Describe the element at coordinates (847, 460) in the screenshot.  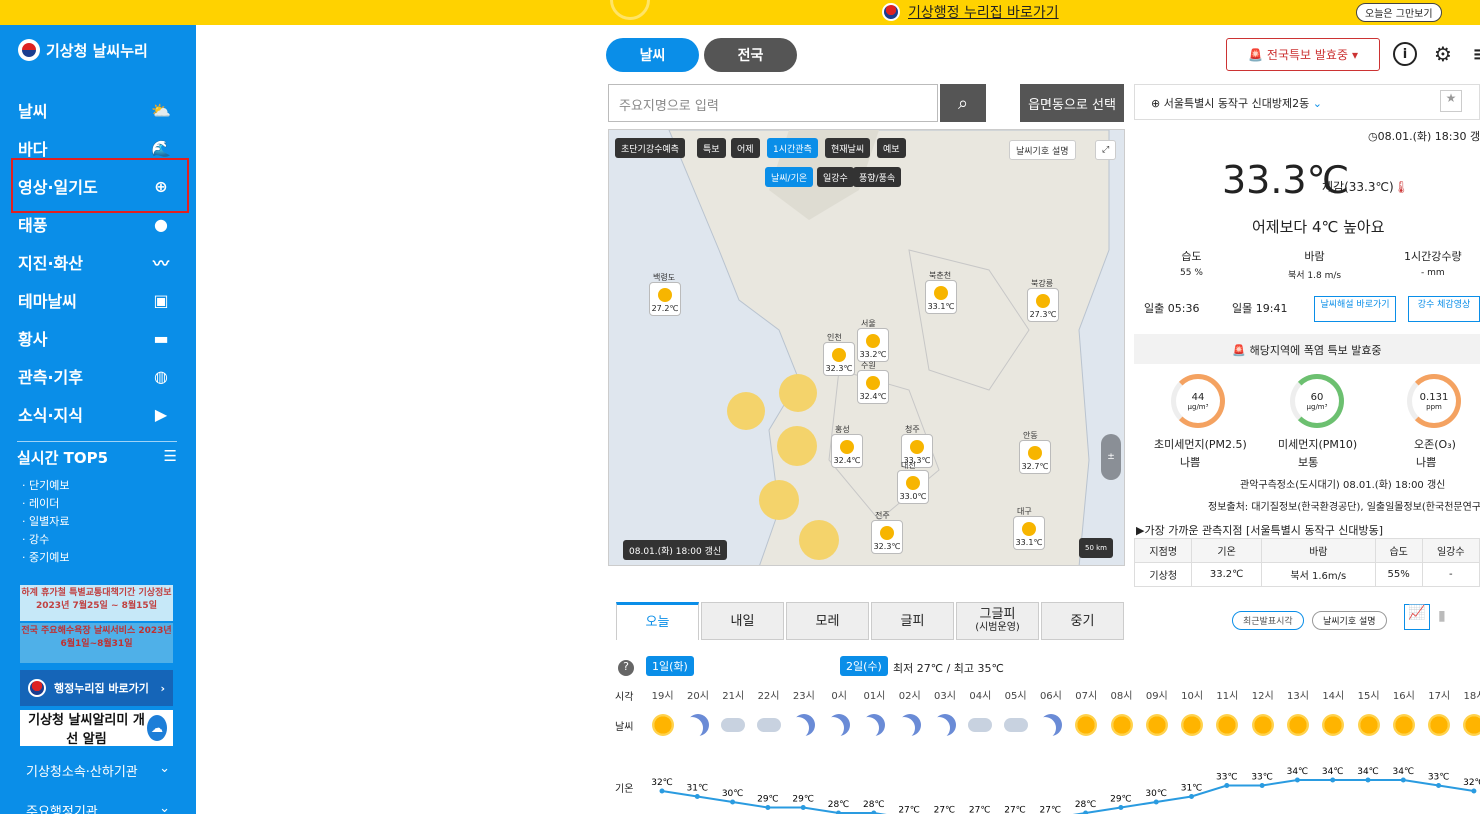
I see `city-temp: 32.4℃` at that location.